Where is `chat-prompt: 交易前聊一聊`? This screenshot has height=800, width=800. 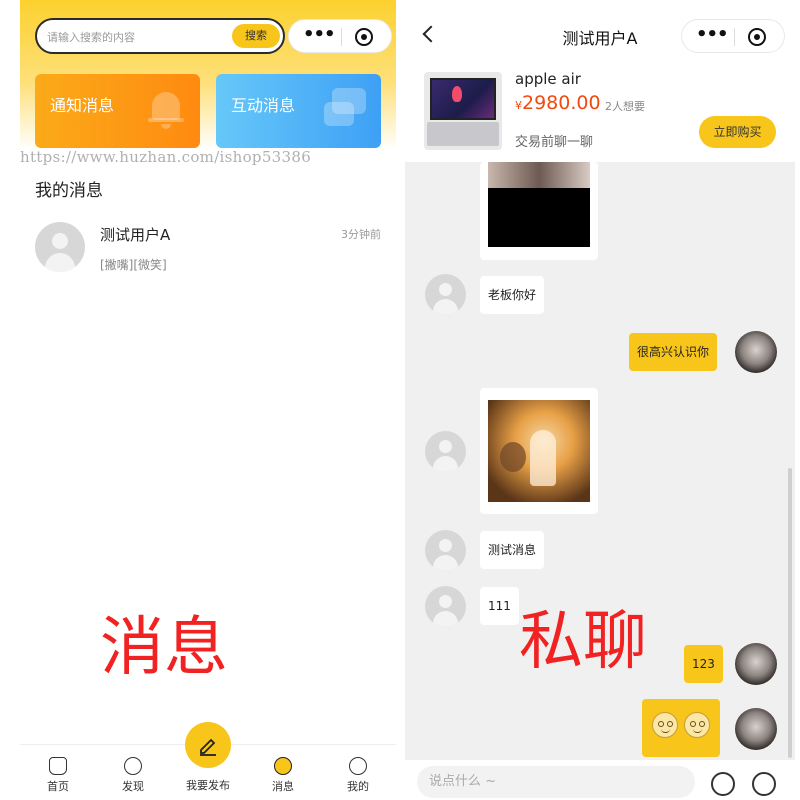 chat-prompt: 交易前聊一聊 is located at coordinates (554, 142).